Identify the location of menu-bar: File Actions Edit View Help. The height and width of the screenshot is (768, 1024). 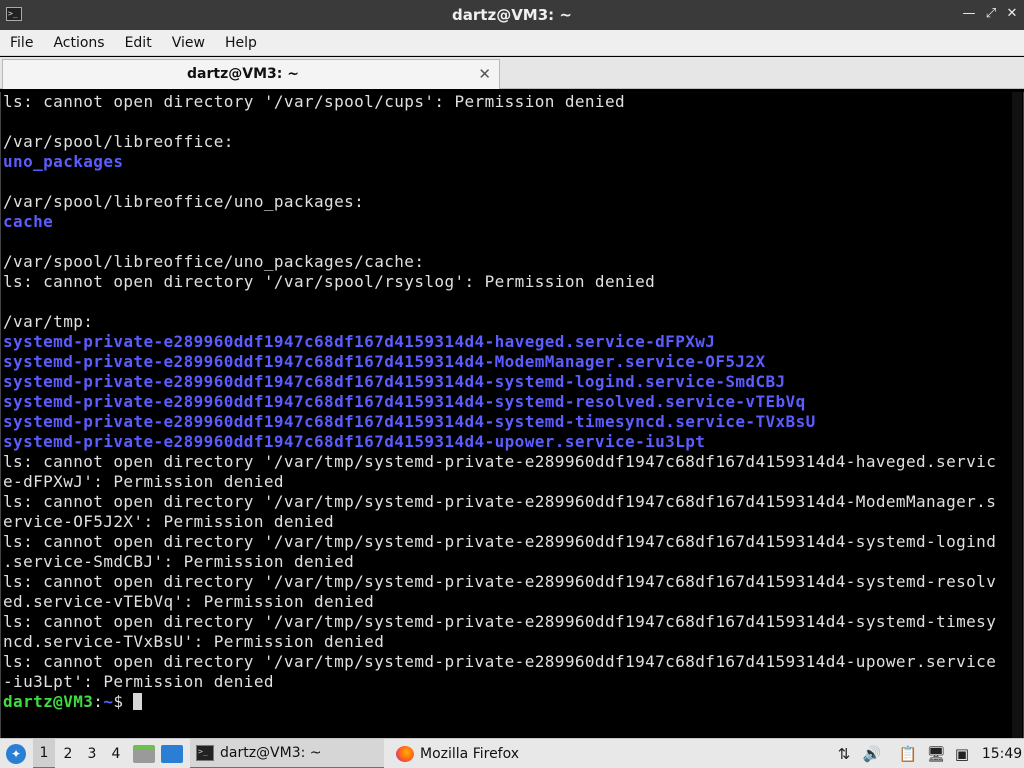
(512, 43).